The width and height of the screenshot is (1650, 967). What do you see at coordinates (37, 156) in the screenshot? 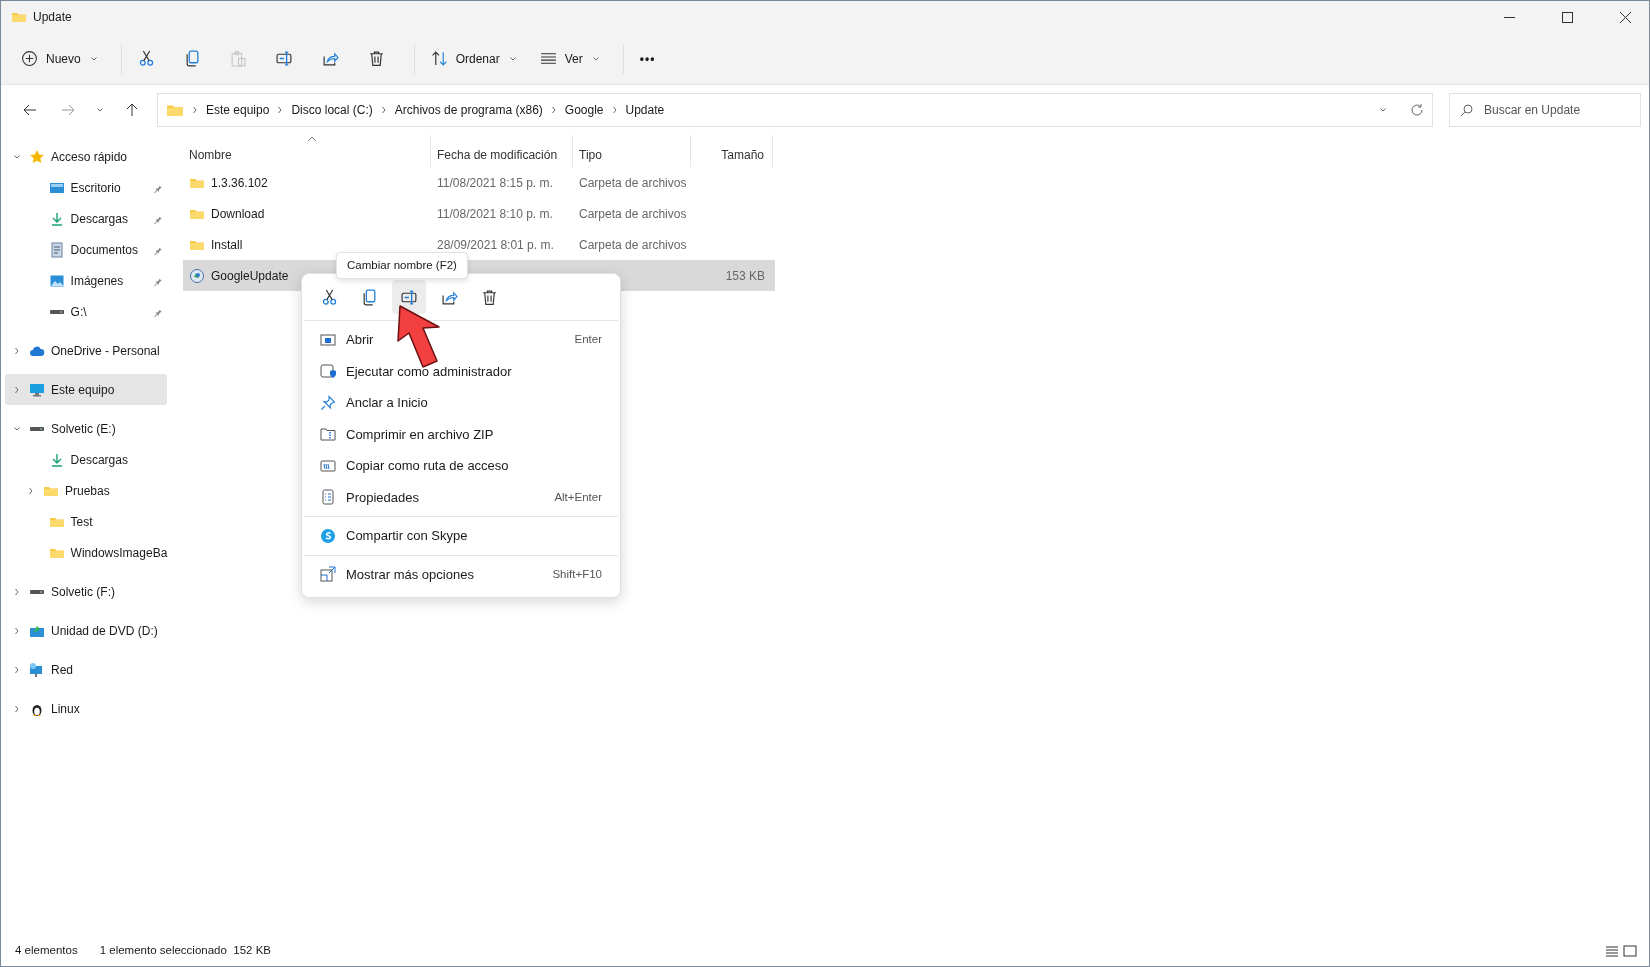
I see `star-icon` at bounding box center [37, 156].